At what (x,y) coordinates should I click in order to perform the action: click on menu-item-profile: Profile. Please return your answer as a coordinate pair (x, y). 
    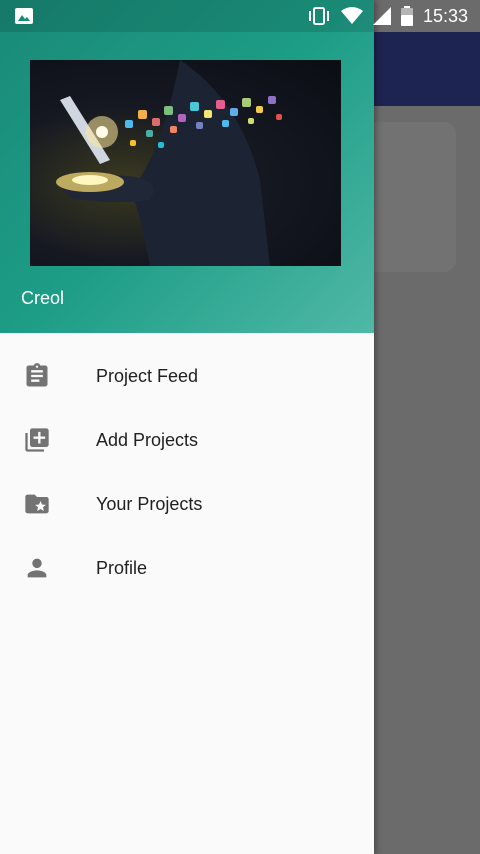
    Looking at the image, I should click on (187, 568).